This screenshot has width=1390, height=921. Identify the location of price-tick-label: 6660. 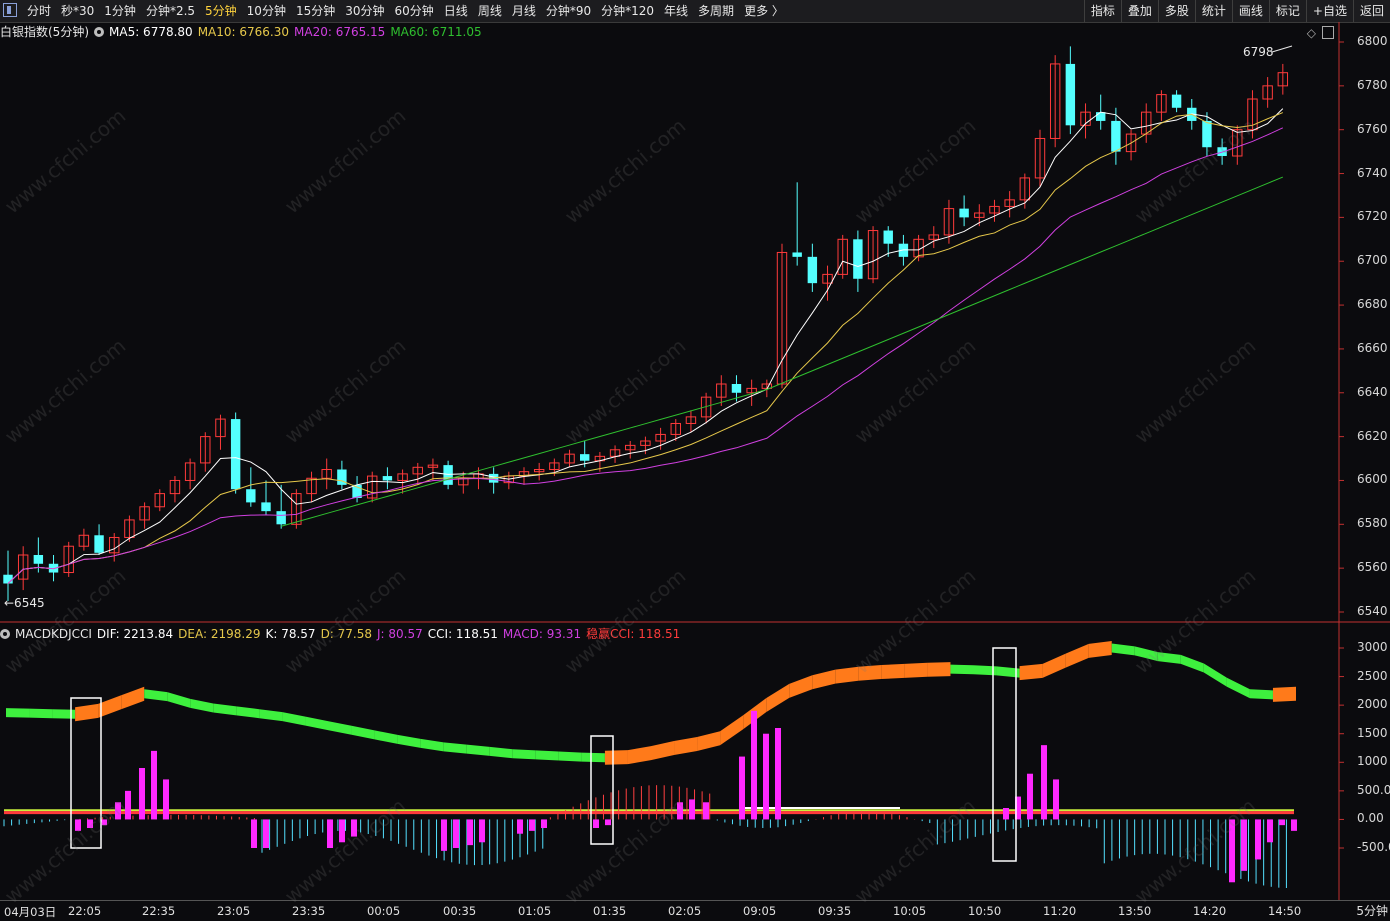
(1372, 347).